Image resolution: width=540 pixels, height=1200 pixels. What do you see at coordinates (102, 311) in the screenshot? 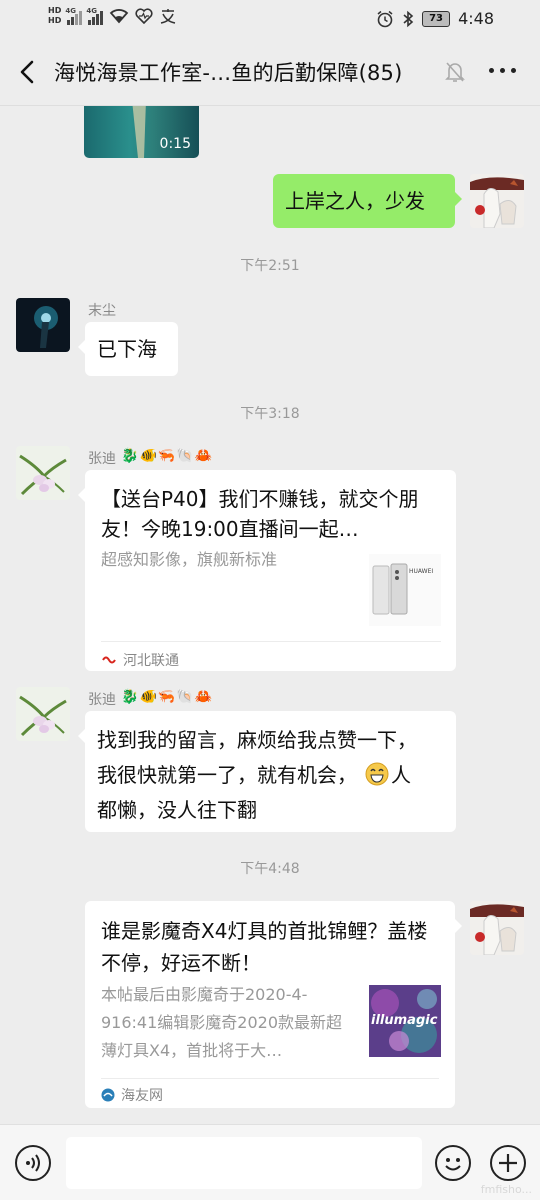
I see `sender-name: 末尘` at bounding box center [102, 311].